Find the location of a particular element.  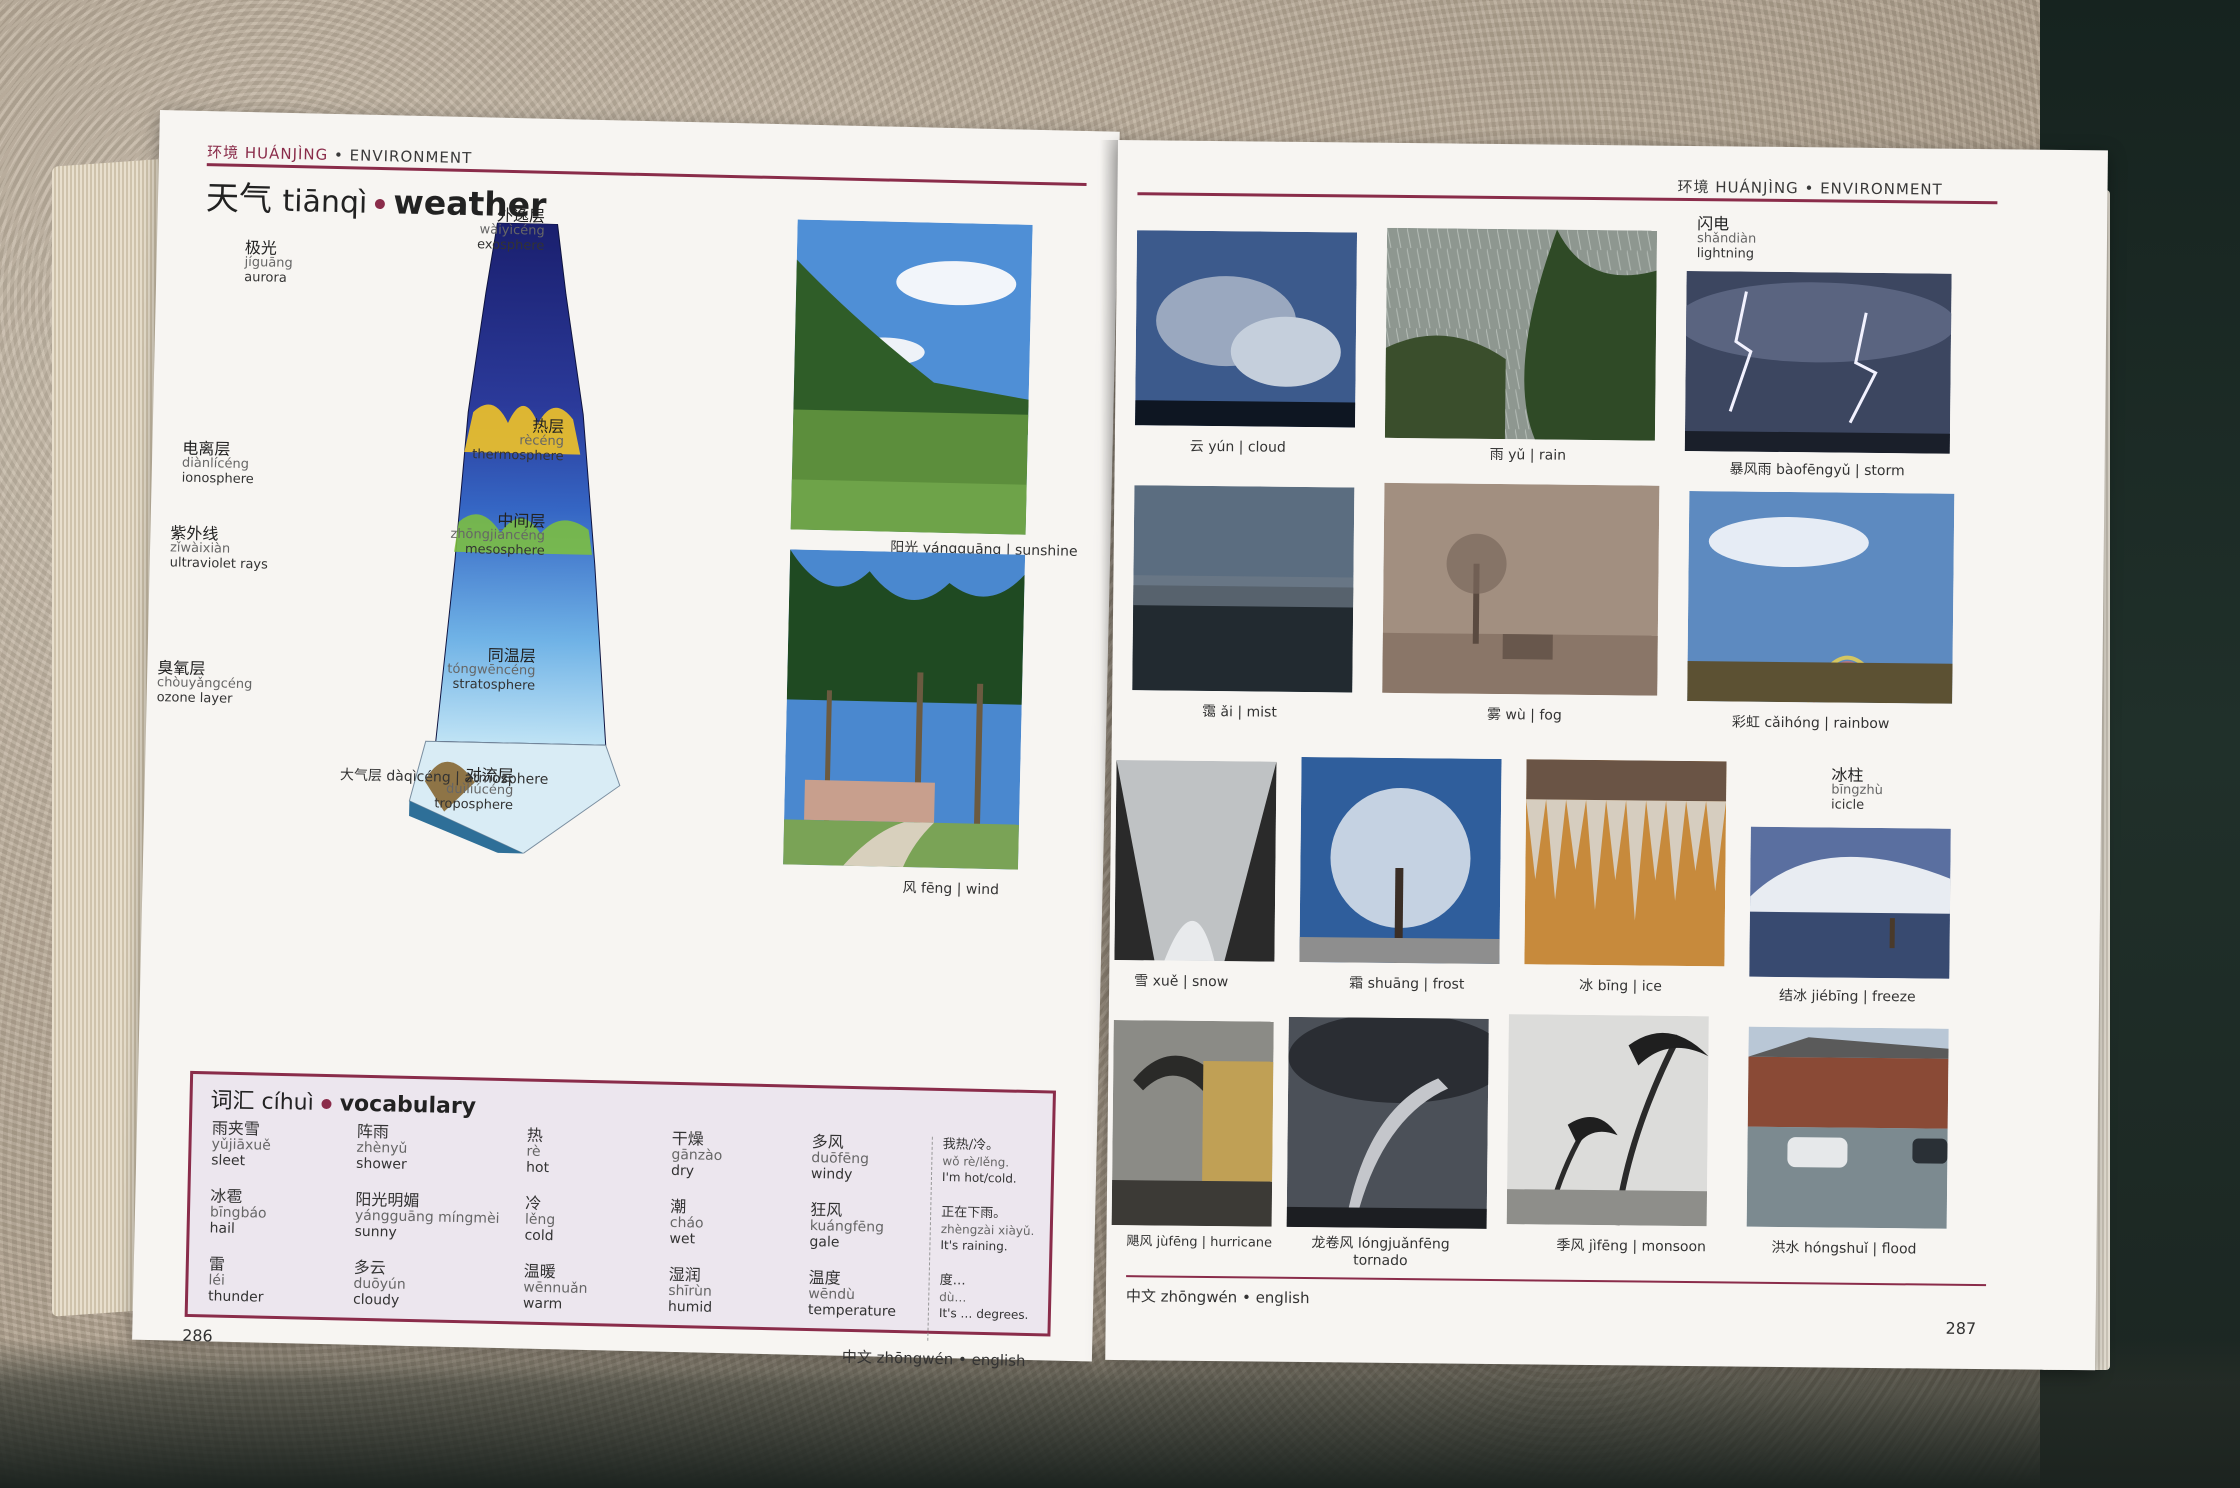

vocab-item: 阳光明媚 yángguāng míngmèi sunny is located at coordinates (427, 1215).